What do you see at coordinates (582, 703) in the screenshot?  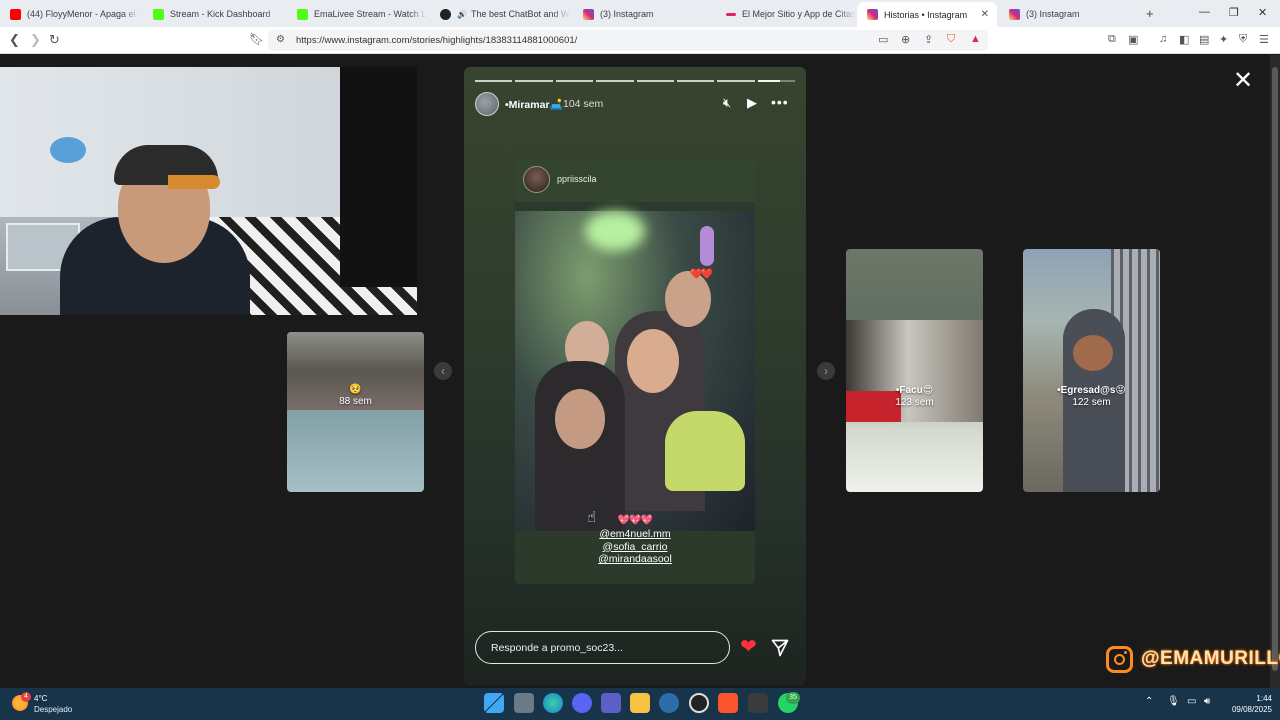 I see `discord-icon` at bounding box center [582, 703].